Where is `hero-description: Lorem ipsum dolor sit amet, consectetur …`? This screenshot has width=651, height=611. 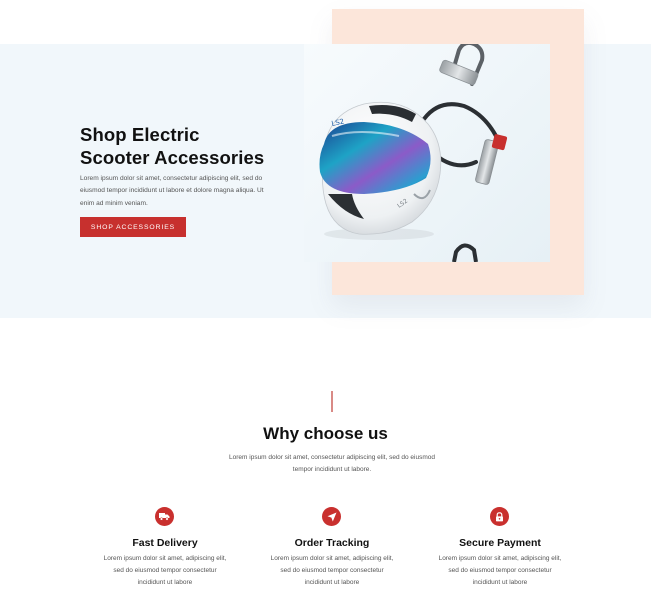
hero-description: Lorem ipsum dolor sit amet, consectetur … is located at coordinates (172, 191).